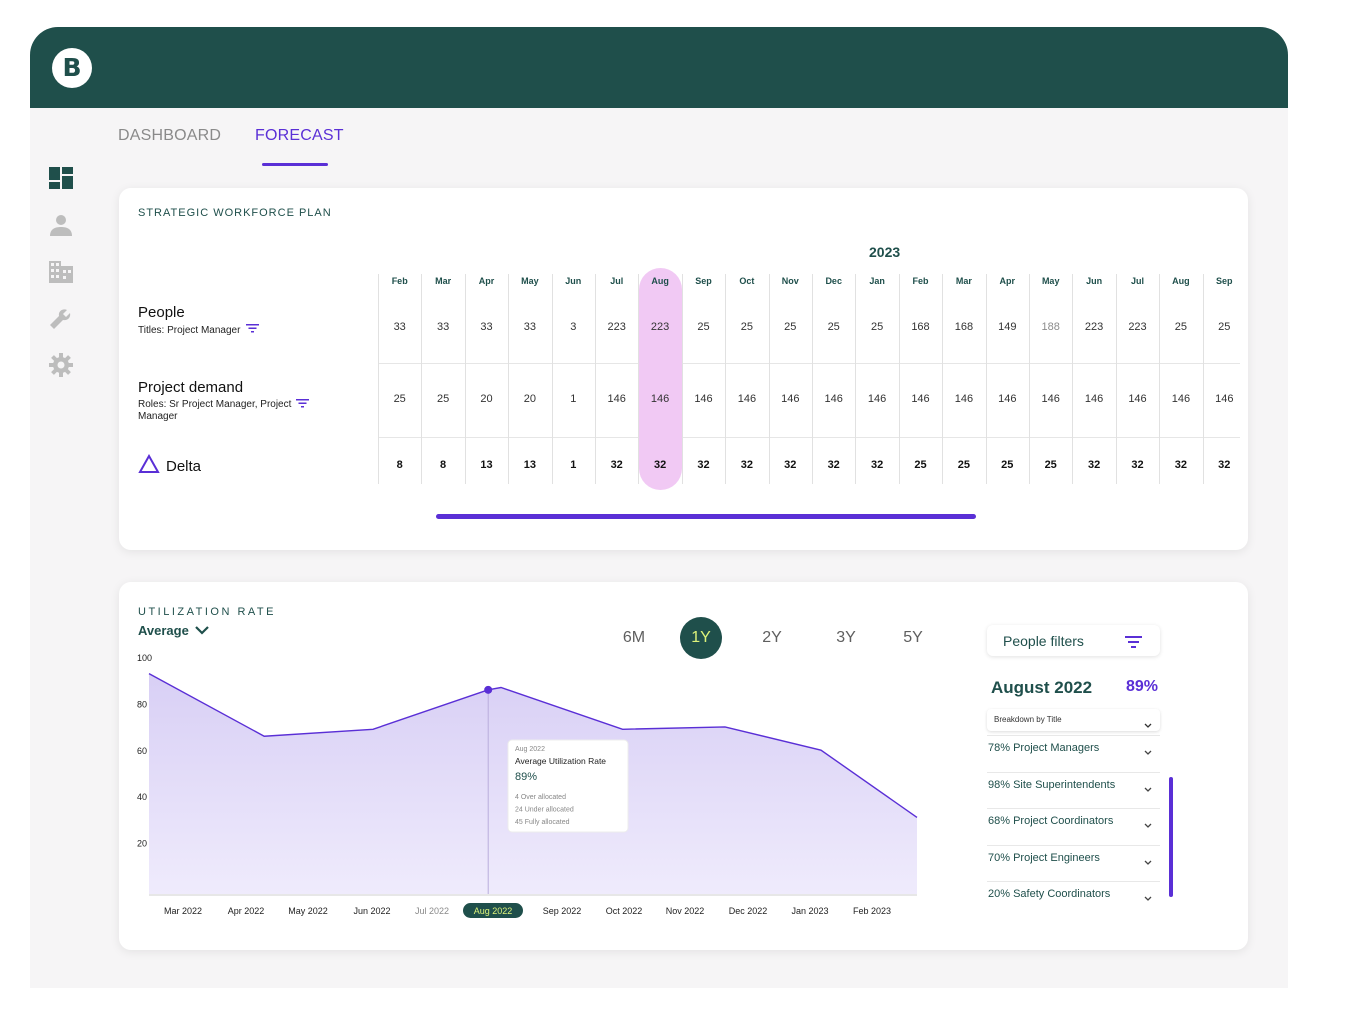 The width and height of the screenshot is (1352, 1014). I want to click on workforce-plan-title: STRATEGIC WORKFORCE PLAN, so click(235, 213).